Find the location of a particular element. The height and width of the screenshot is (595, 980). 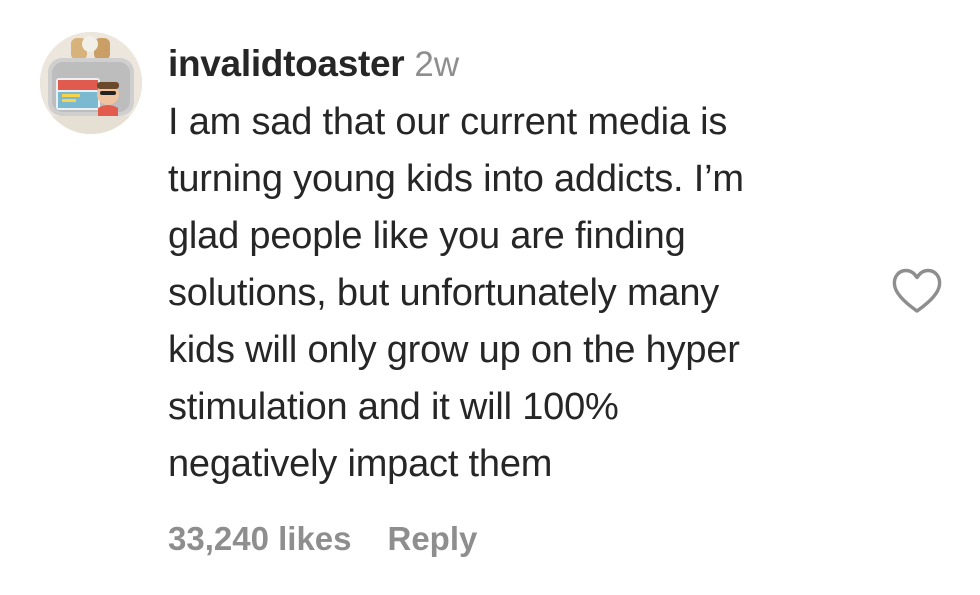

username-link: invalidtoaster is located at coordinates (286, 63).